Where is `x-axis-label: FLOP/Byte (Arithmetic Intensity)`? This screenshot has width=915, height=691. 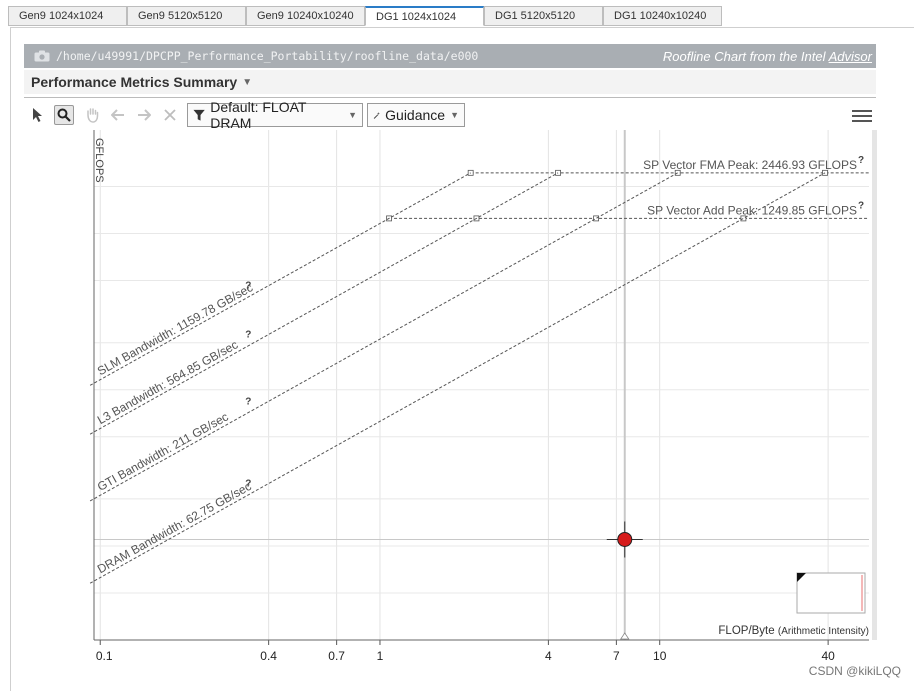
x-axis-label: FLOP/Byte (Arithmetic Intensity) is located at coordinates (793, 631).